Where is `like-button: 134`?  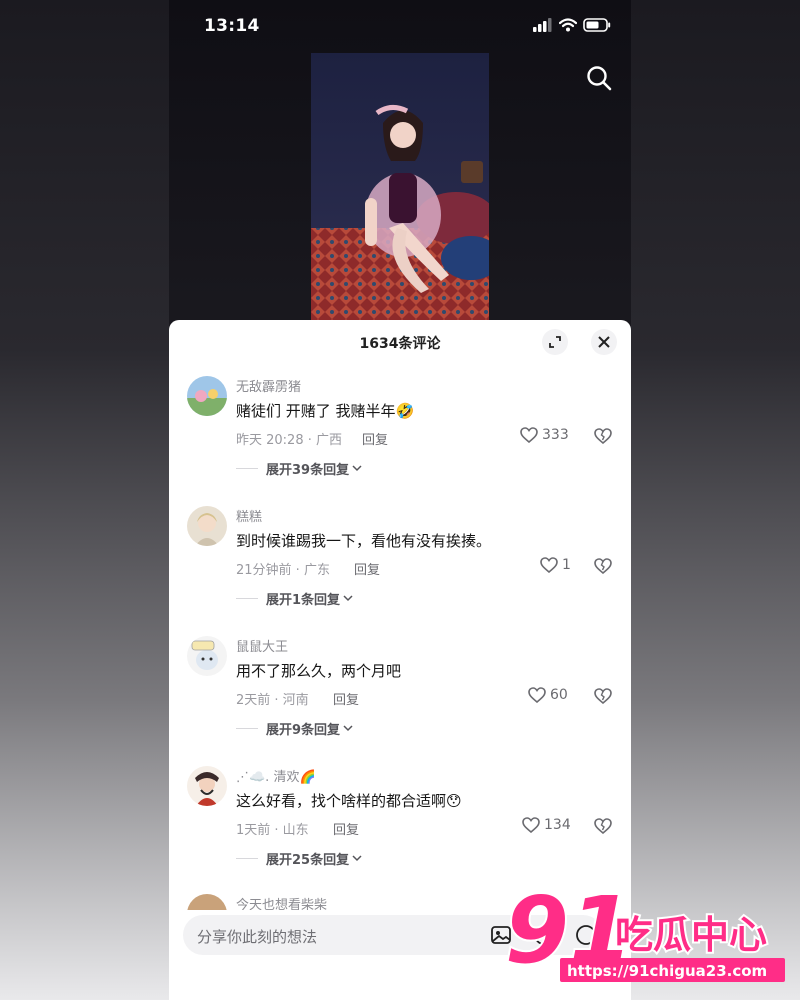
like-button: 134 is located at coordinates (546, 825).